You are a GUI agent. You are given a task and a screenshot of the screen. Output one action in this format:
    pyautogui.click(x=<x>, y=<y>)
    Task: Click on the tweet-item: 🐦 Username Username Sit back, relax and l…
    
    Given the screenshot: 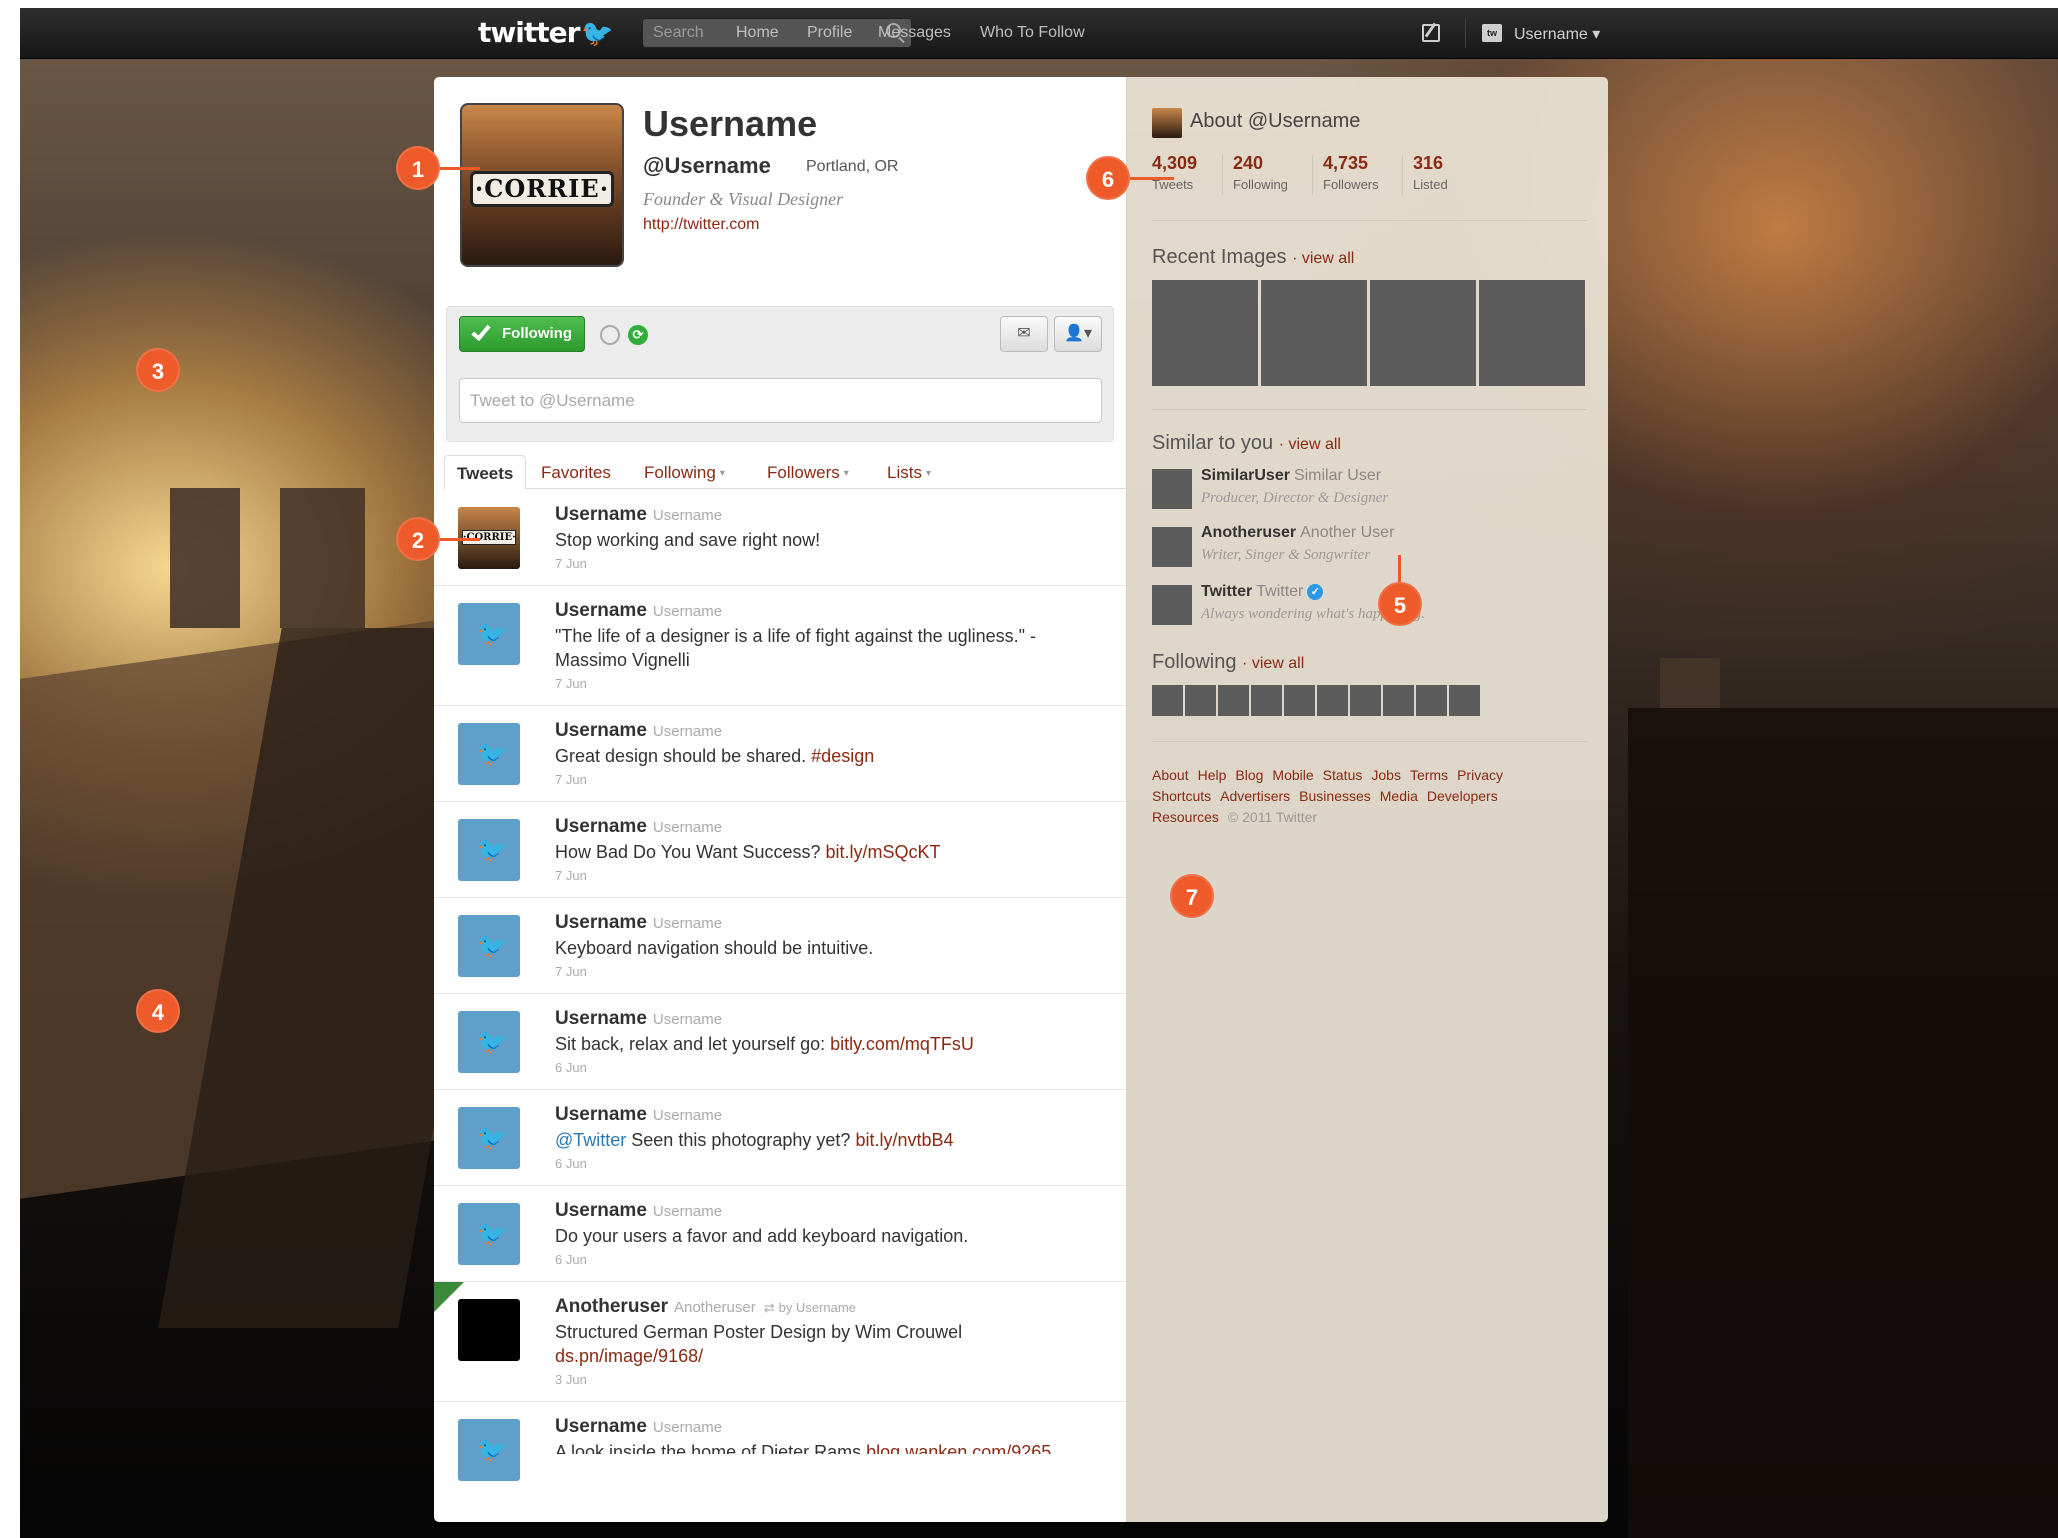 What is the action you would take?
    pyautogui.click(x=780, y=1042)
    